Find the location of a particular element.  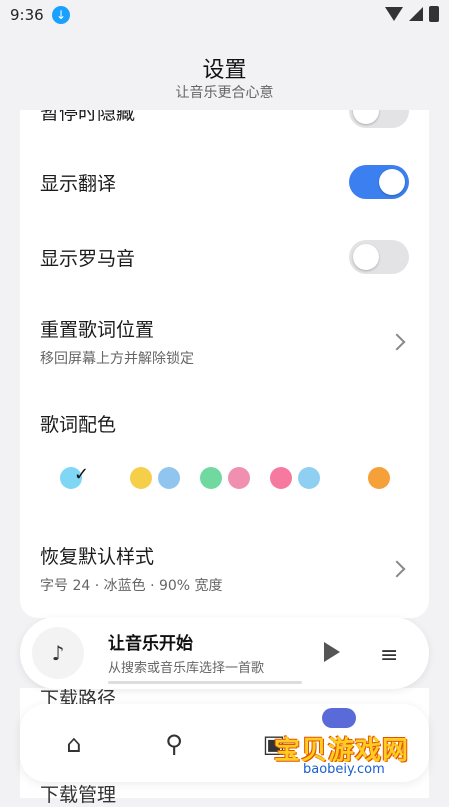

setting-row-reset-lyrics: 重置歌词位置 移回屏幕上方并解除锁定 is located at coordinates (224, 341).